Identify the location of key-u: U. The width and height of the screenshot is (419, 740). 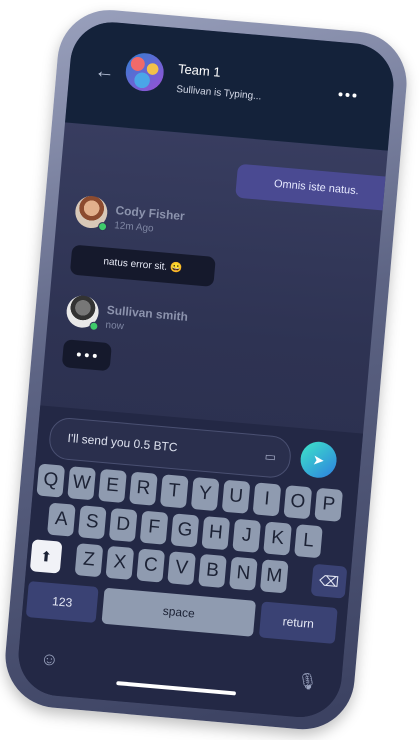
(236, 496).